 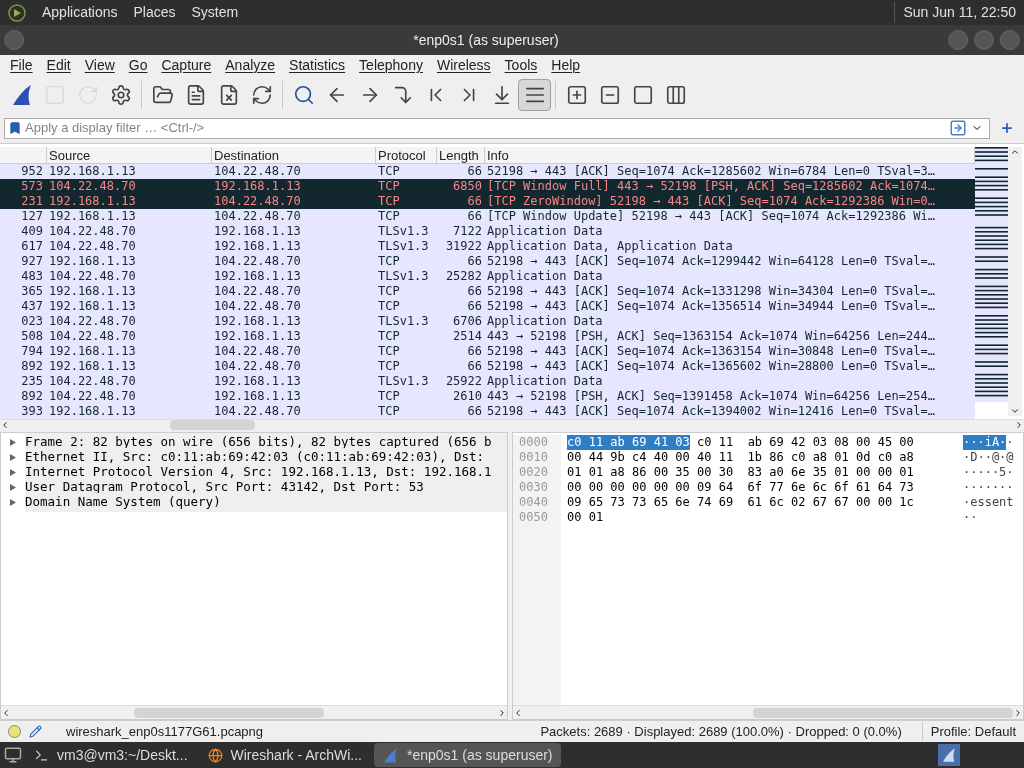 I want to click on table-cell-text: 483, so click(x=32, y=276).